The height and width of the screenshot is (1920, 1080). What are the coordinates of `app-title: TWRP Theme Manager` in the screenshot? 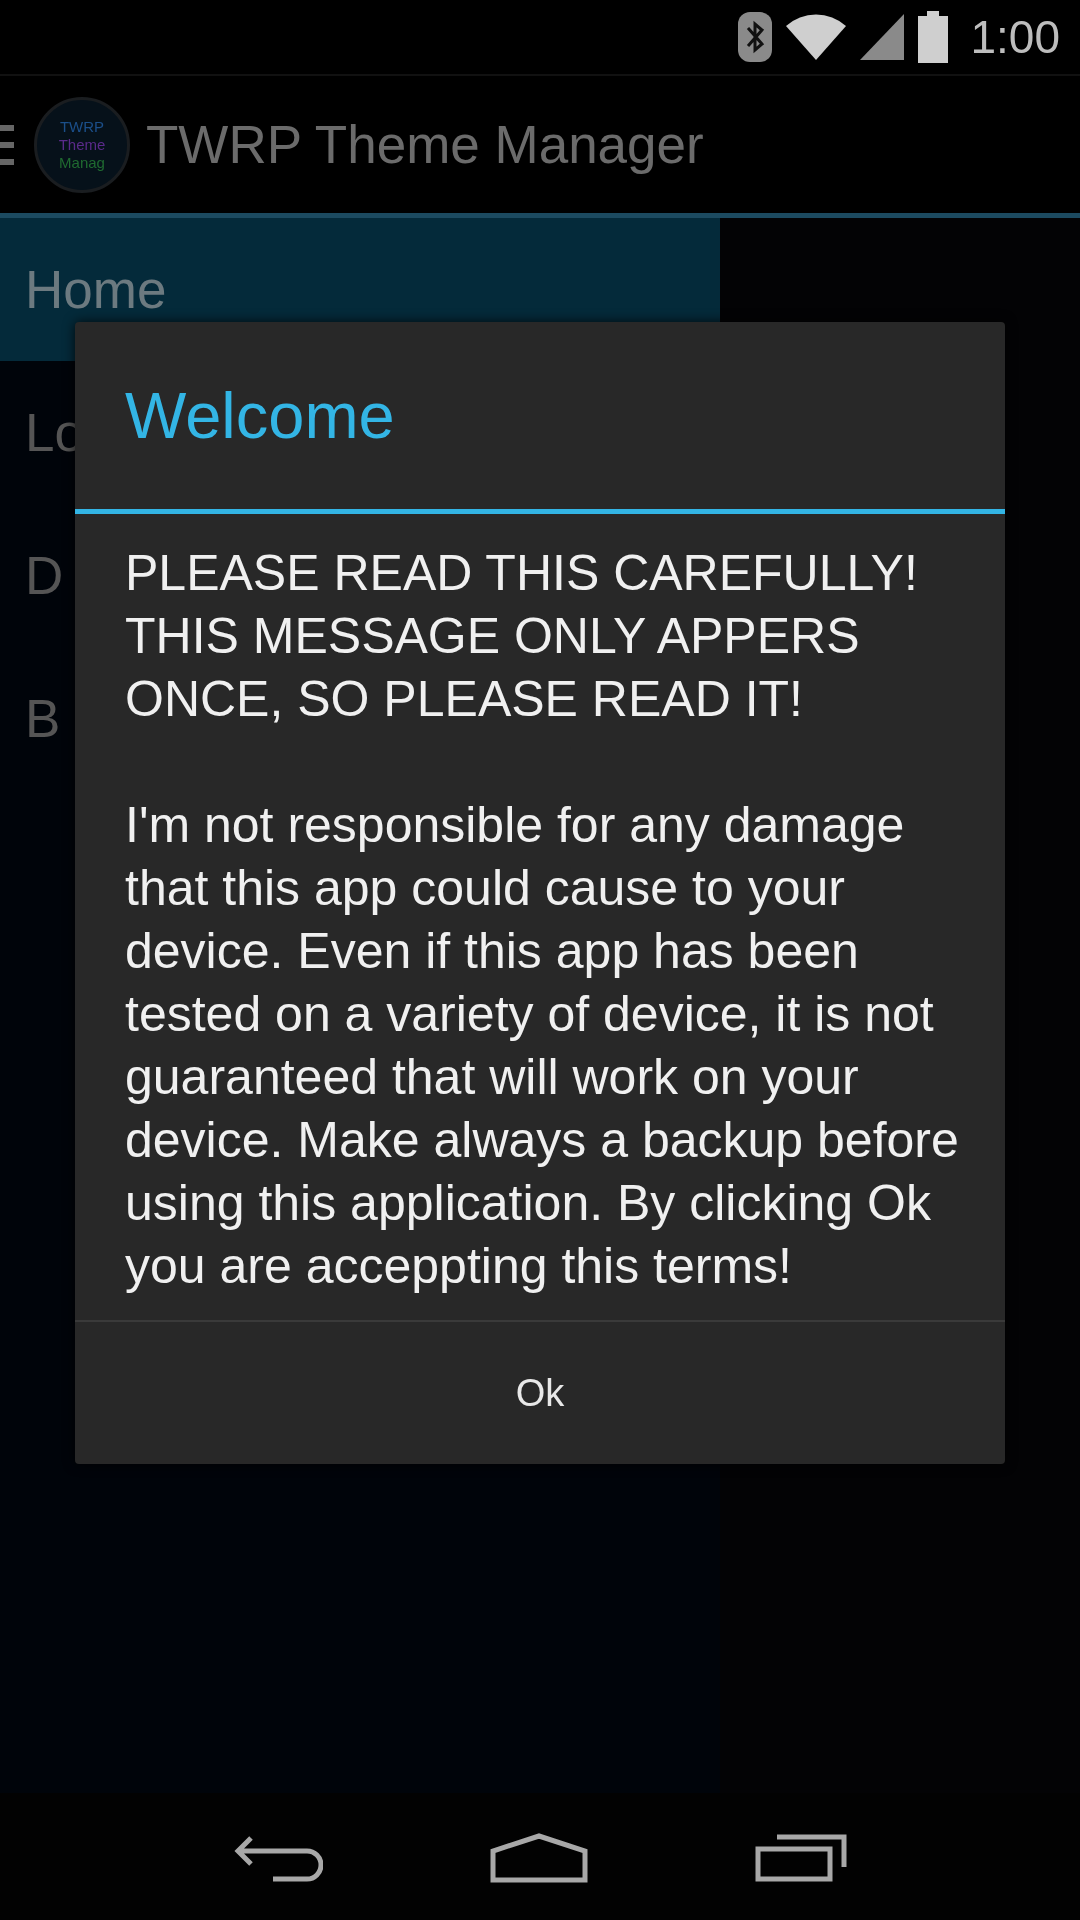 It's located at (425, 144).